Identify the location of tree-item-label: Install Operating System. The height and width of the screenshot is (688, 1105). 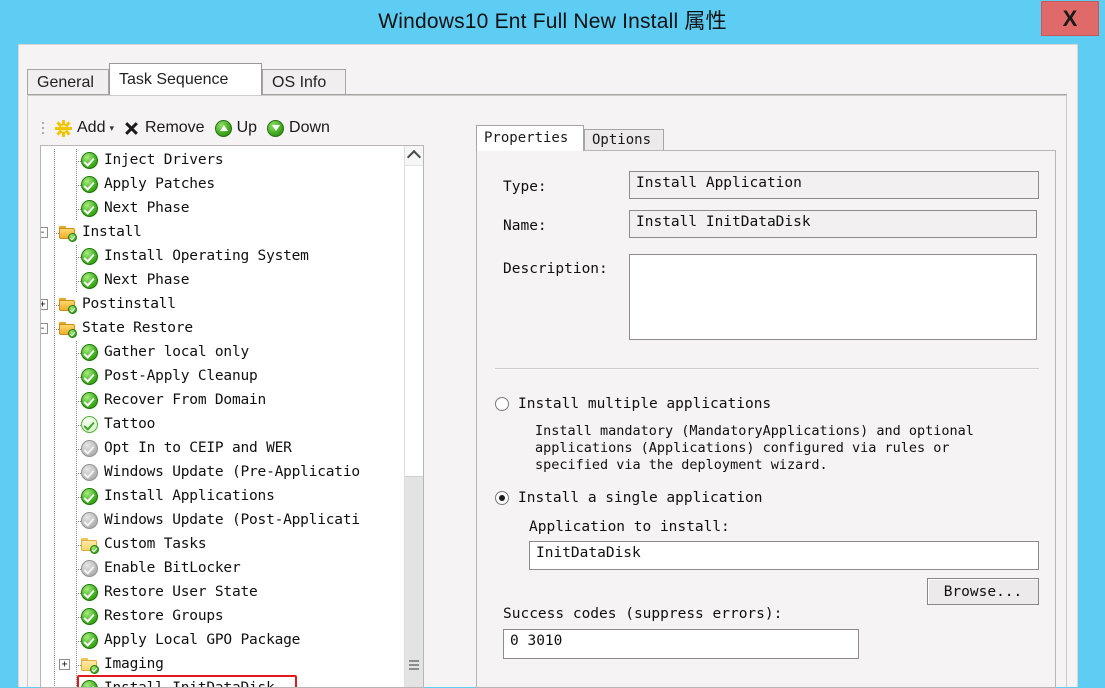
(206, 256).